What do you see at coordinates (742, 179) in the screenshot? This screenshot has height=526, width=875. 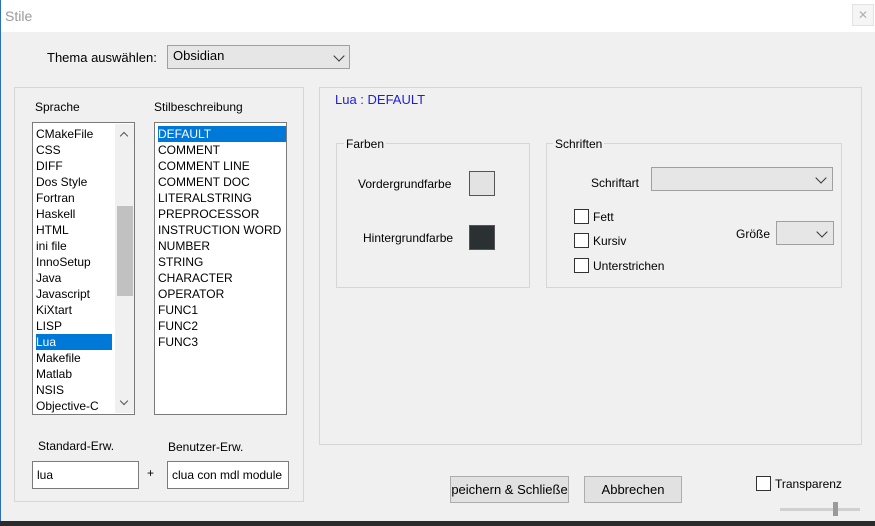 I see `font-select` at bounding box center [742, 179].